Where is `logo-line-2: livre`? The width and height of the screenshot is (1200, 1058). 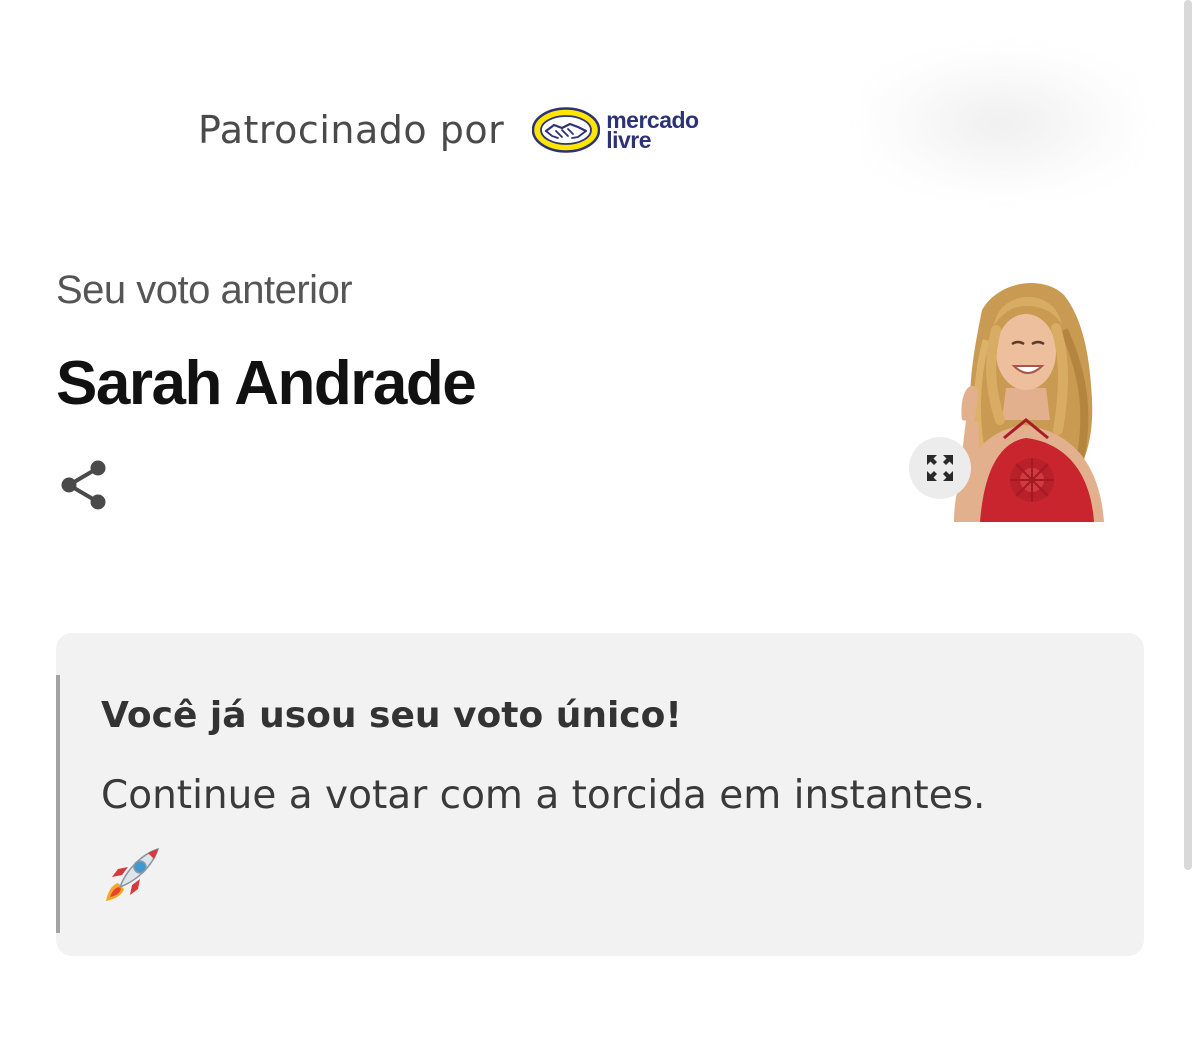 logo-line-2: livre is located at coordinates (629, 140).